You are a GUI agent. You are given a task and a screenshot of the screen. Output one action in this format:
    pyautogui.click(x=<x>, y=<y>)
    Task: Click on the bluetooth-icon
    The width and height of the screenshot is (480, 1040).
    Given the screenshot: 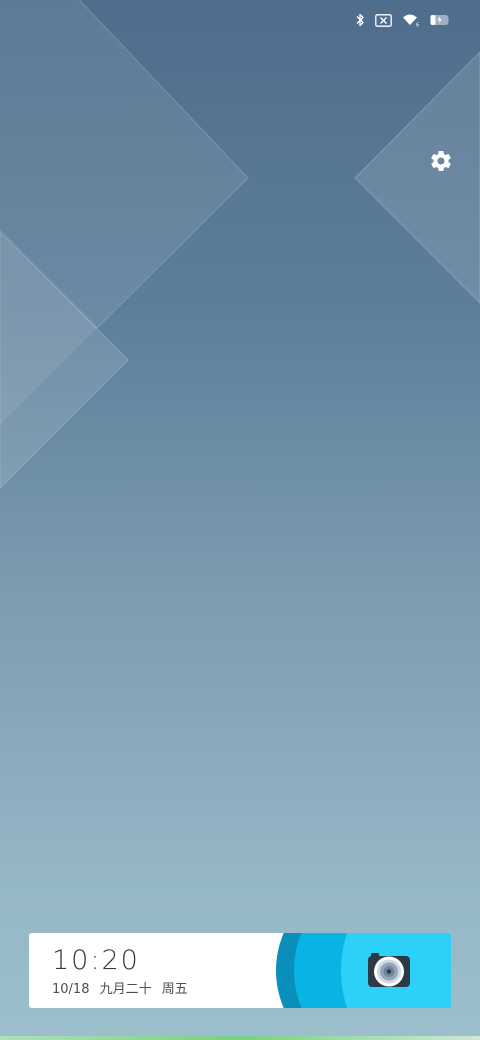 What is the action you would take?
    pyautogui.click(x=360, y=20)
    